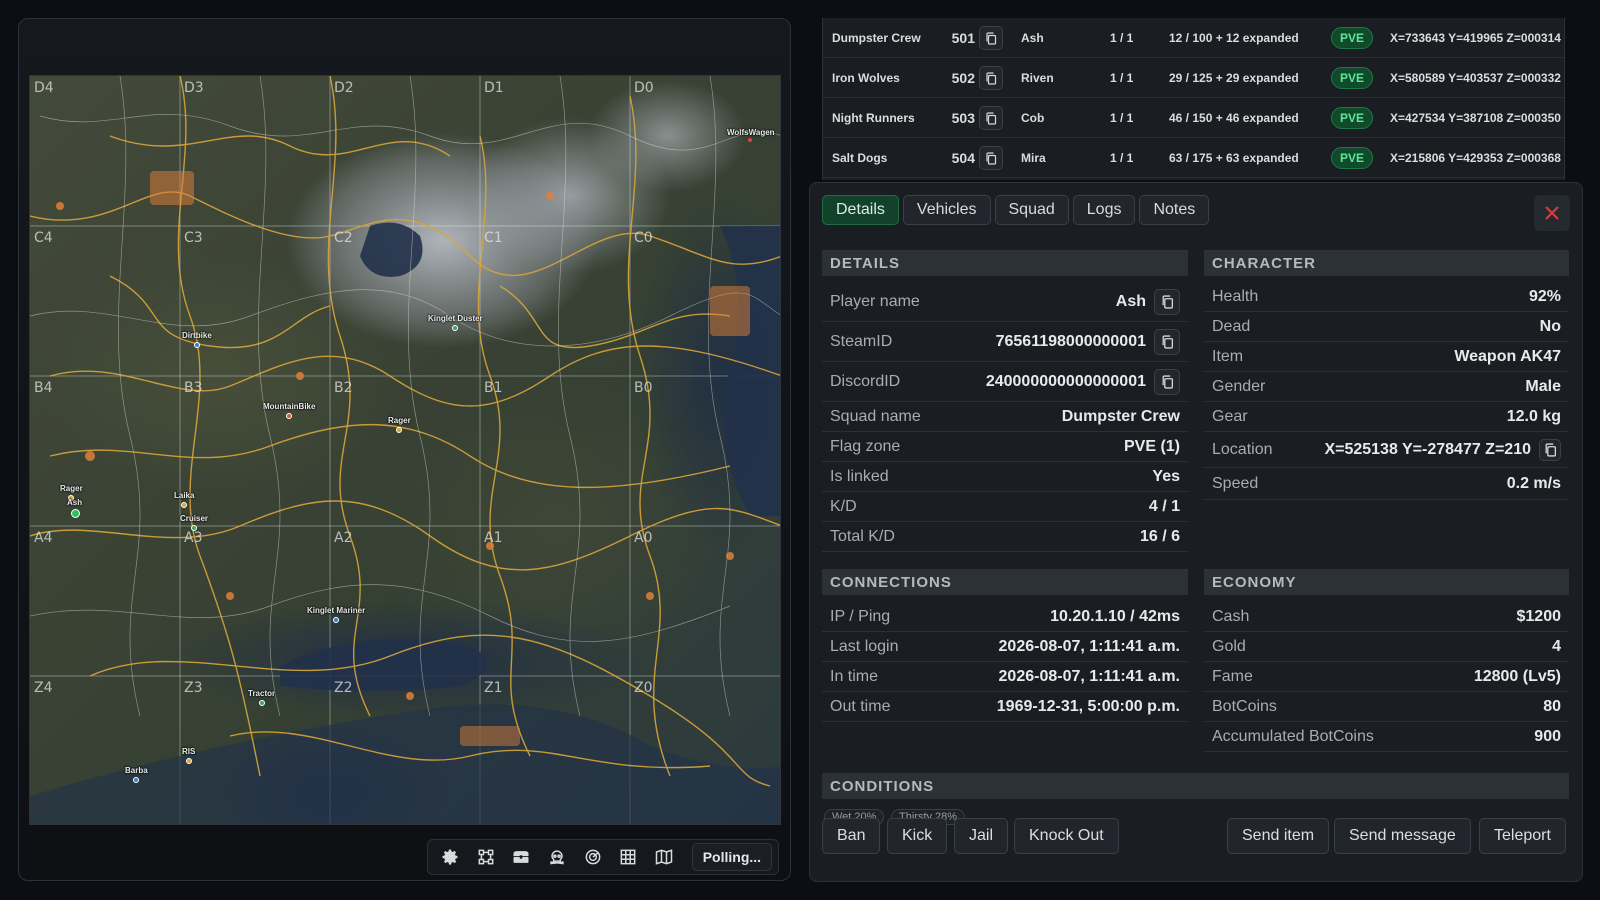 This screenshot has height=900, width=1600. I want to click on character-row-gender: Gender Male, so click(1386, 387).